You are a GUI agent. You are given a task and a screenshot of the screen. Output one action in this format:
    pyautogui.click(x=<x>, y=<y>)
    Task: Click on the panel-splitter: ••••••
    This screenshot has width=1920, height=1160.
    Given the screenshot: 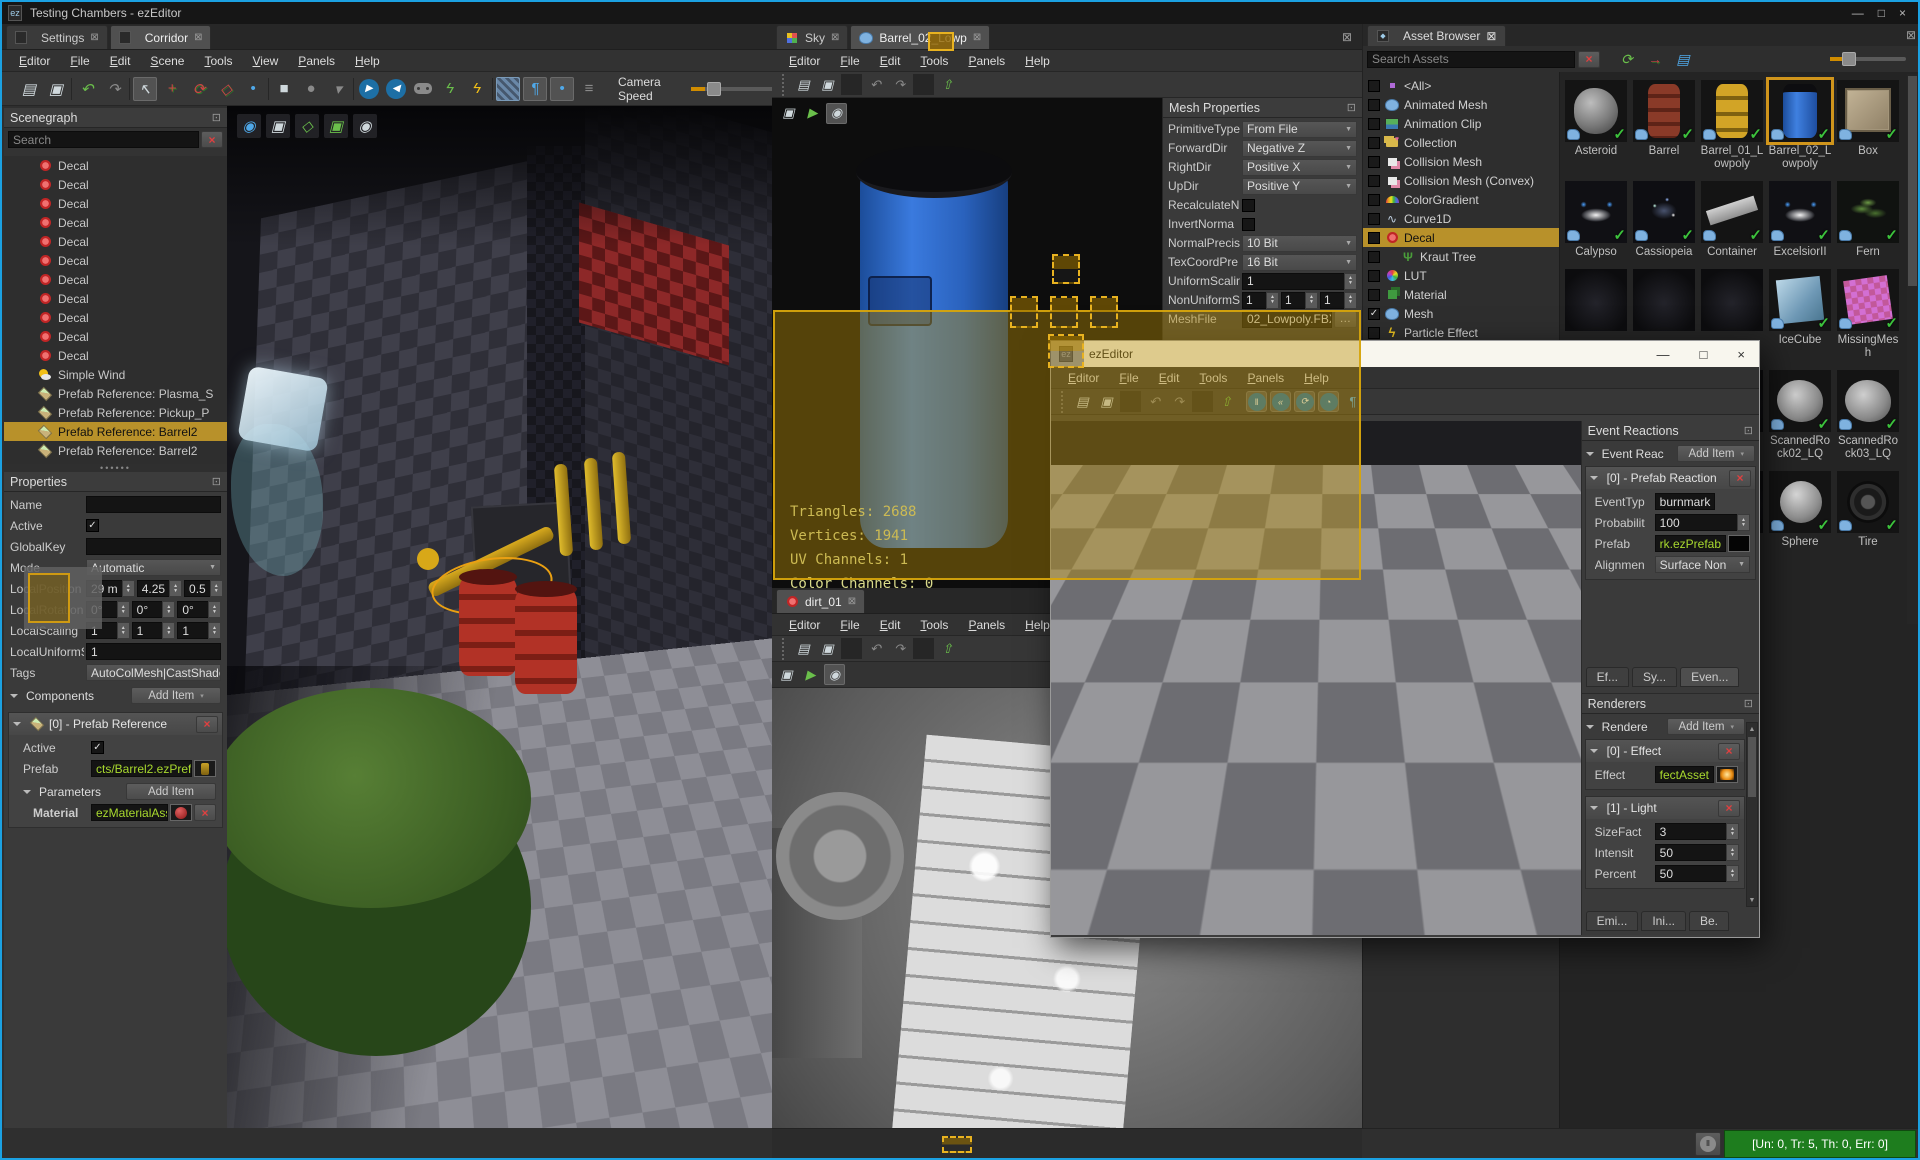 What is the action you would take?
    pyautogui.click(x=115, y=468)
    